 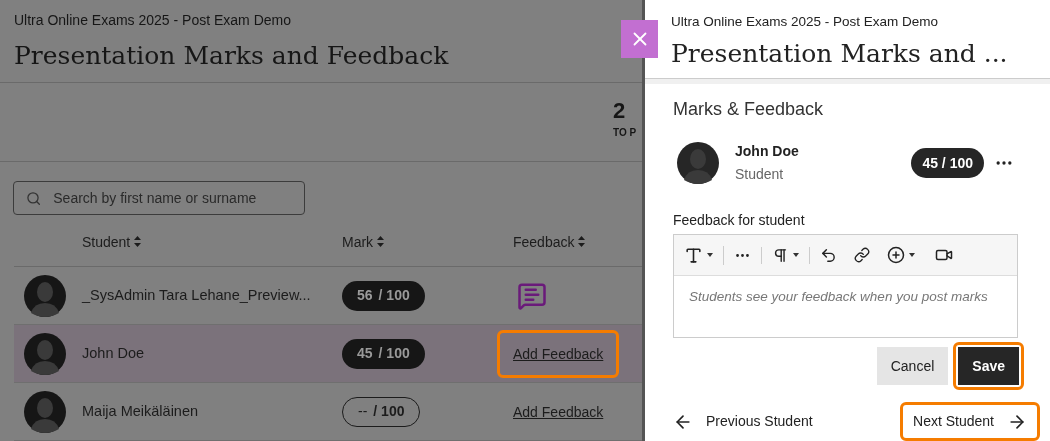 I want to click on link-icon, so click(x=862, y=255).